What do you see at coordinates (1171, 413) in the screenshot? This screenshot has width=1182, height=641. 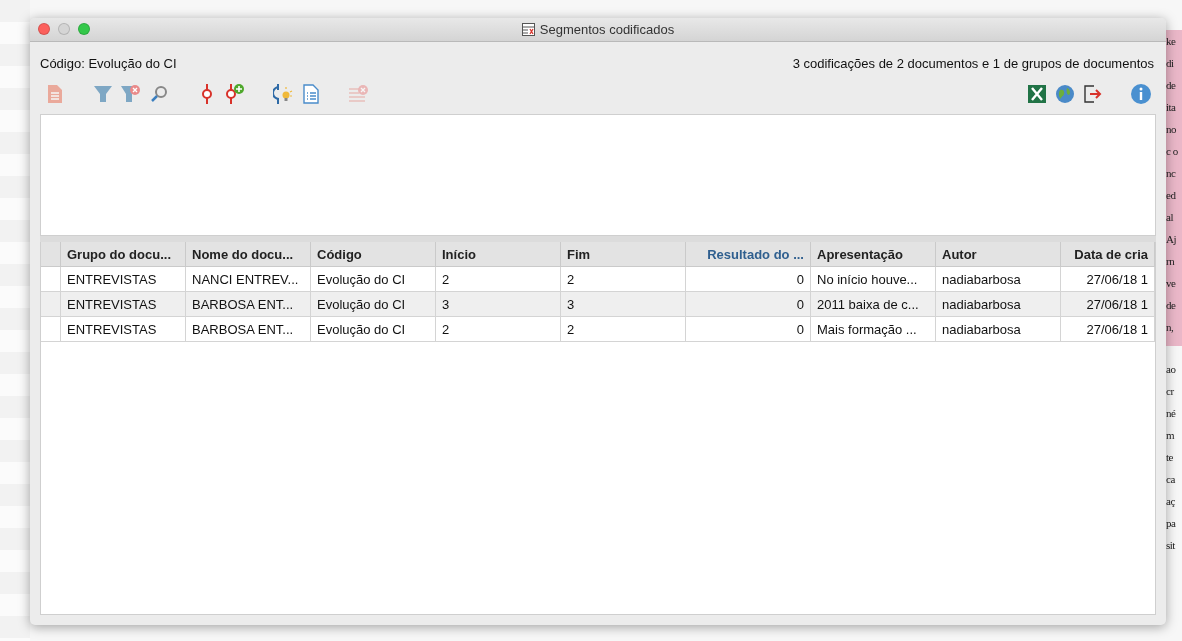 I see `background-text: né` at bounding box center [1171, 413].